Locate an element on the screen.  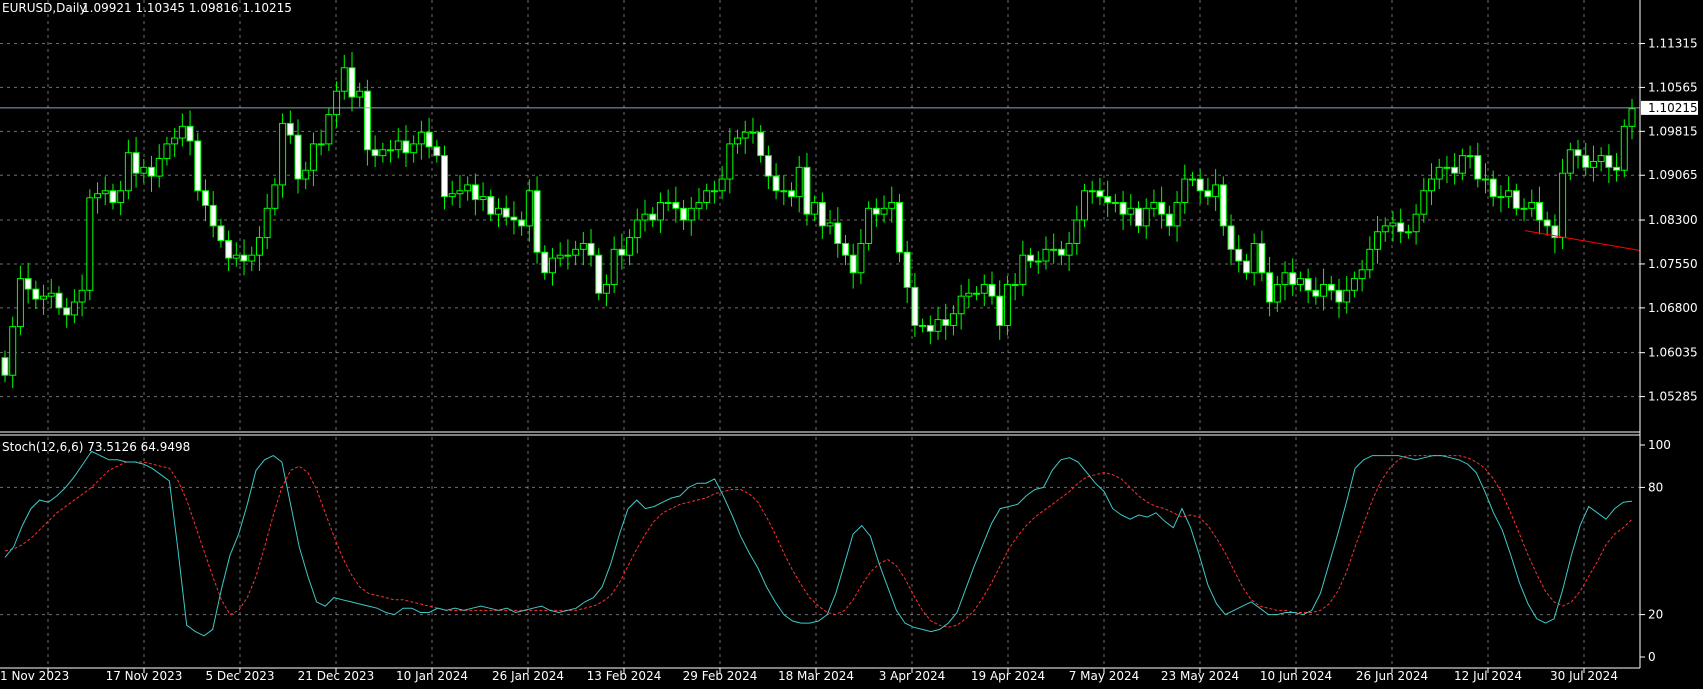
price-tick-label: 1.06035 is located at coordinates (1673, 353).